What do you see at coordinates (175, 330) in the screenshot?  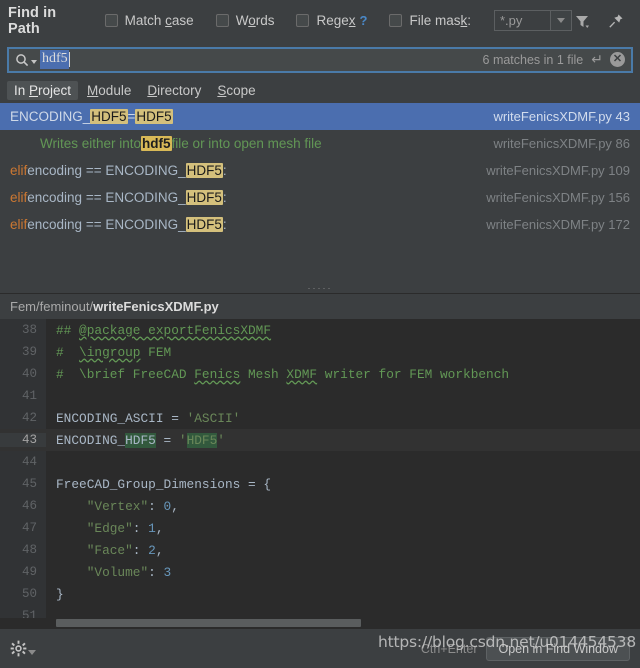 I see `code-fragment: @package exportFenicsXDMF` at bounding box center [175, 330].